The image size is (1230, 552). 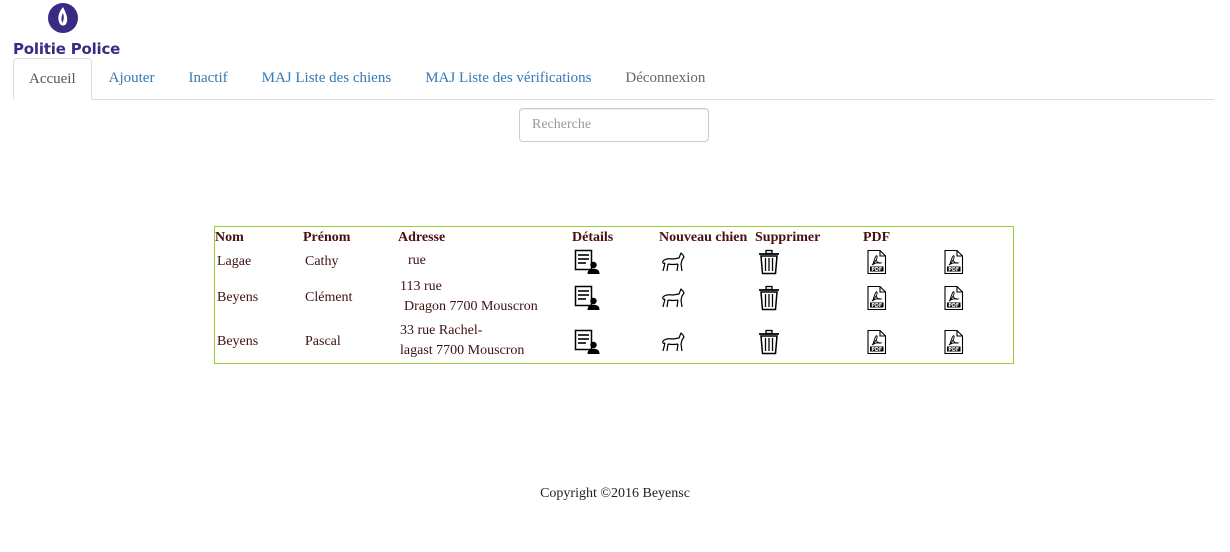 I want to click on search-input, so click(x=614, y=125).